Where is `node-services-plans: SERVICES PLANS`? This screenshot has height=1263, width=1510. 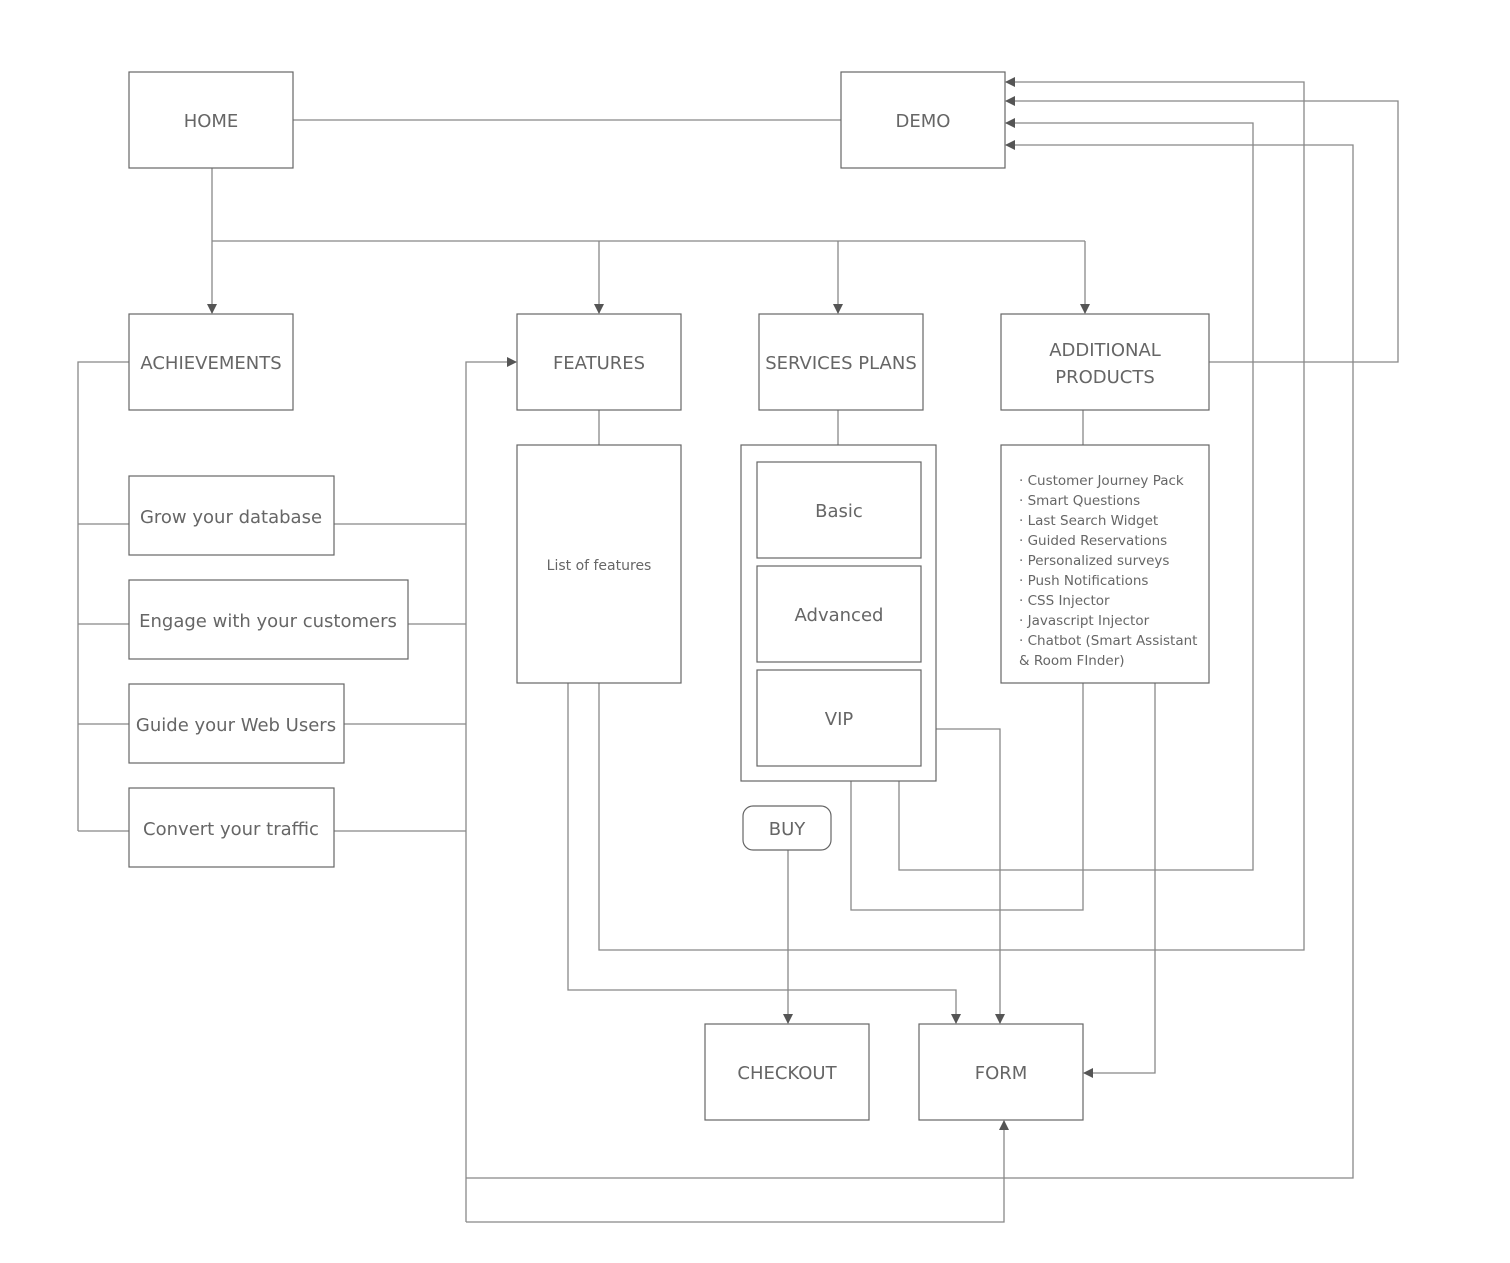
node-services-plans: SERVICES PLANS is located at coordinates (841, 362).